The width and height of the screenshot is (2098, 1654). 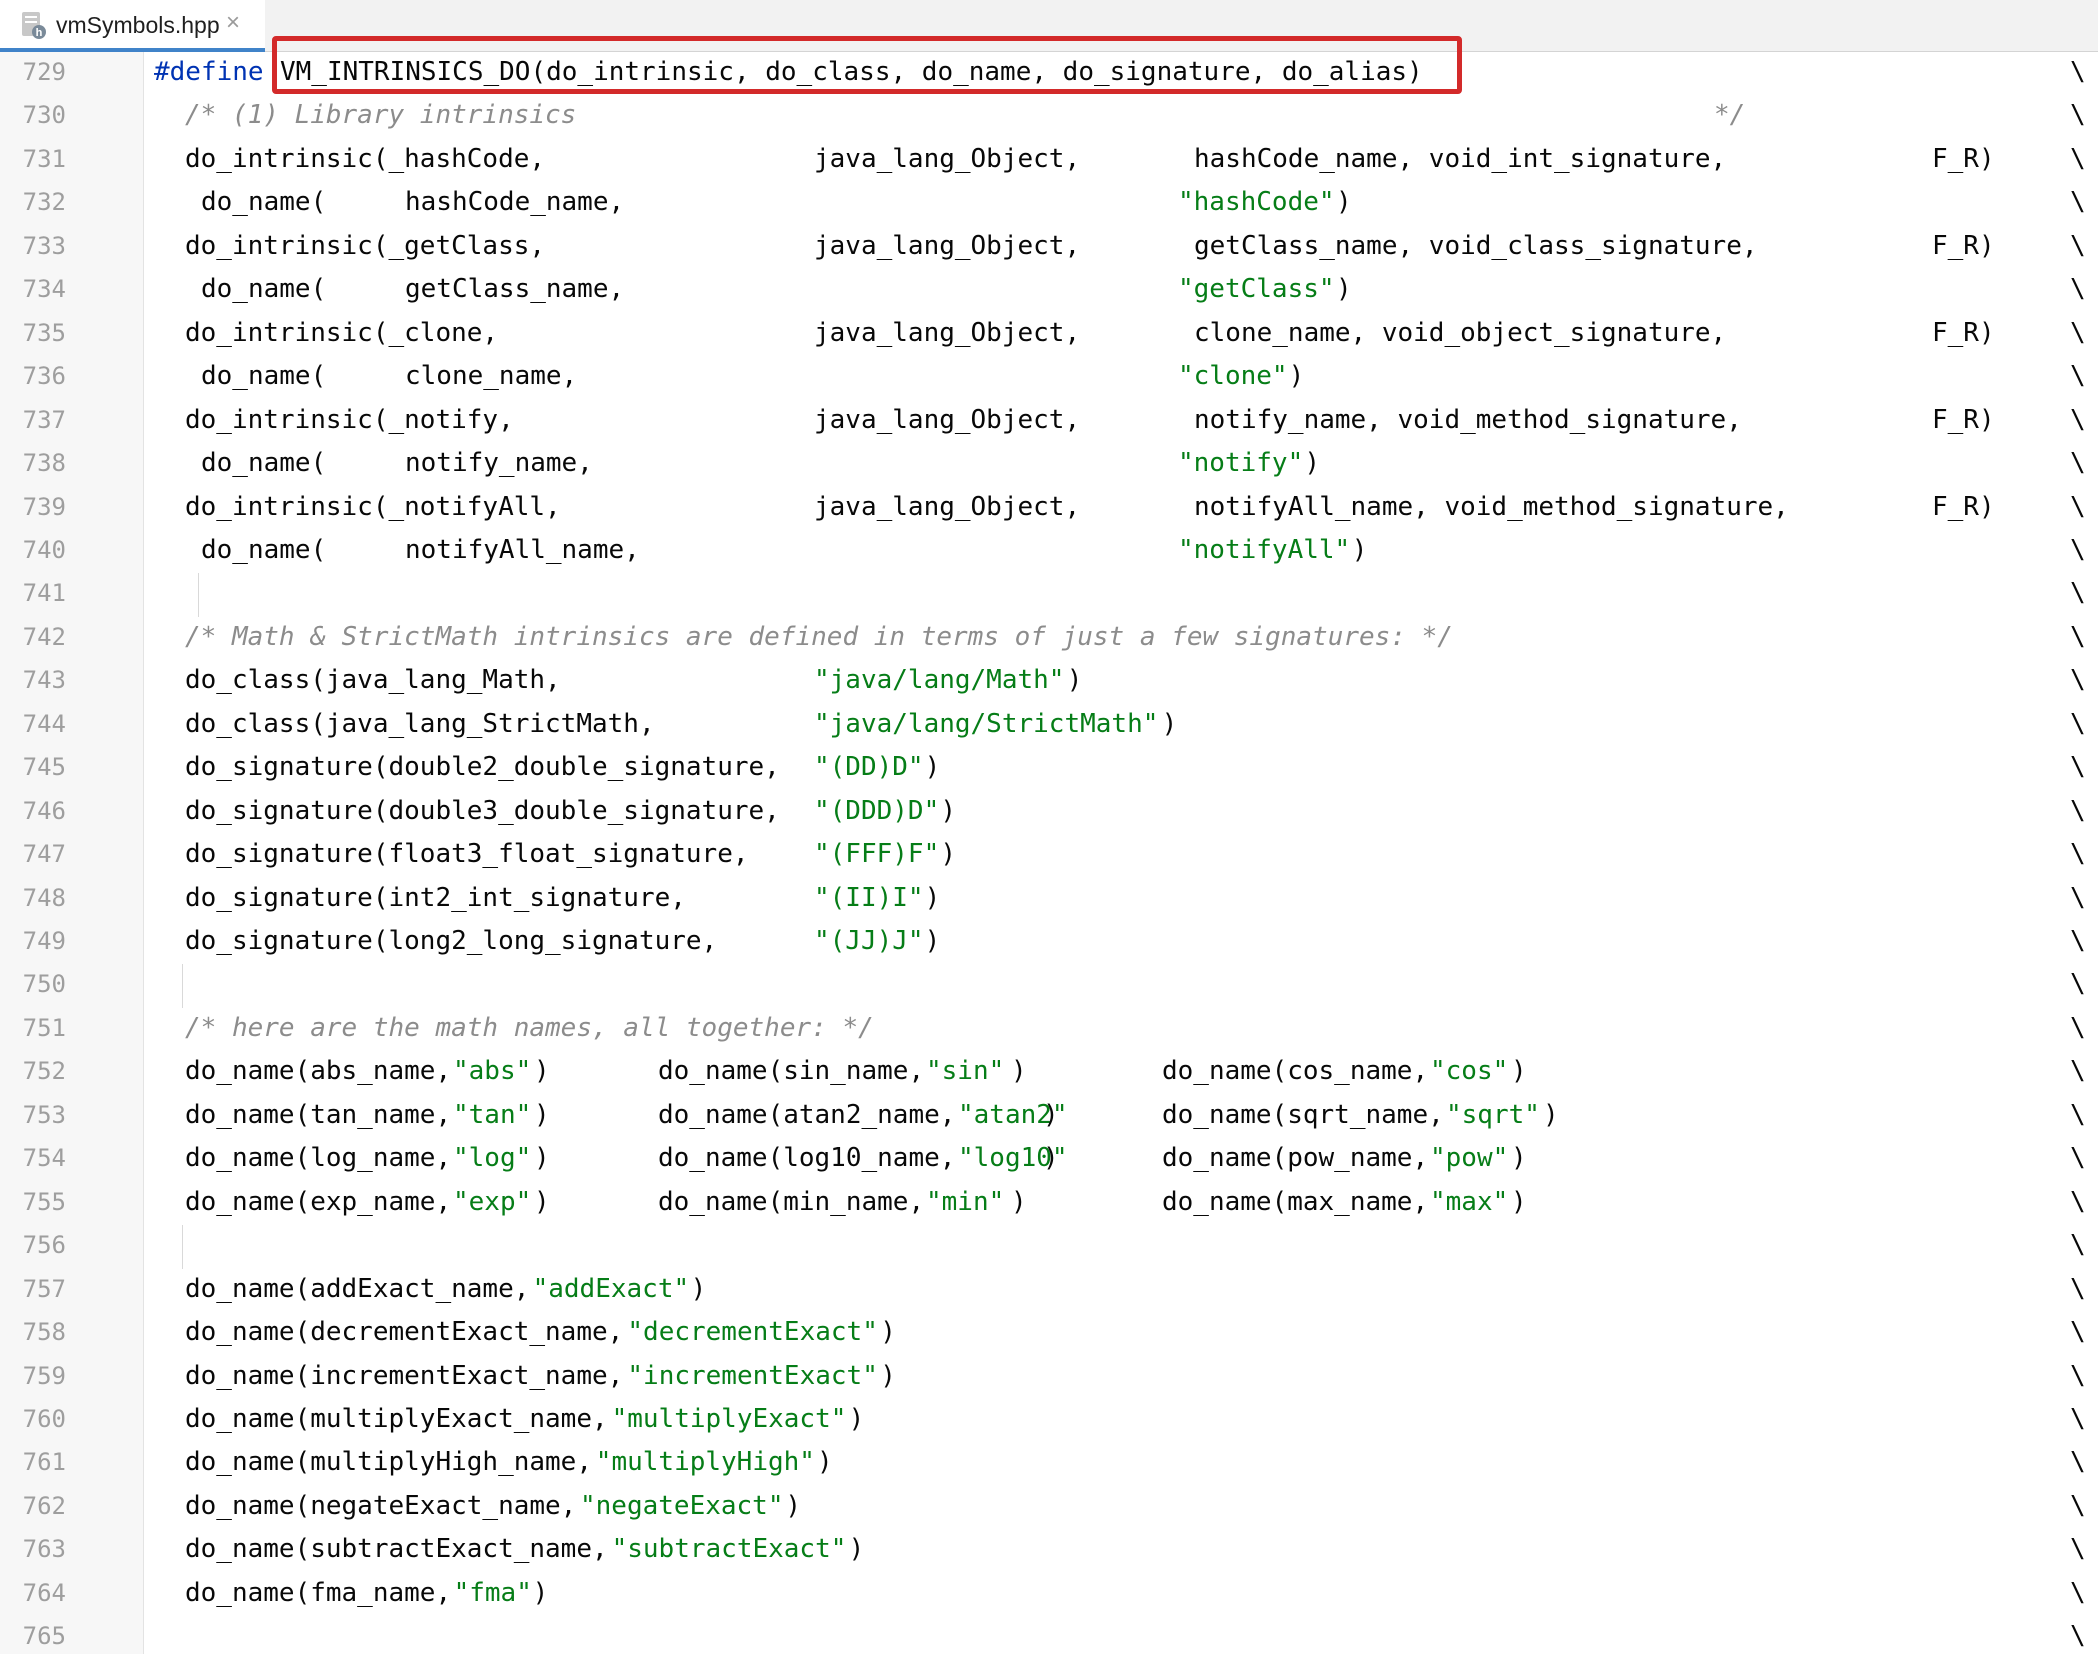 What do you see at coordinates (33, 550) in the screenshot?
I see `line-number: 740` at bounding box center [33, 550].